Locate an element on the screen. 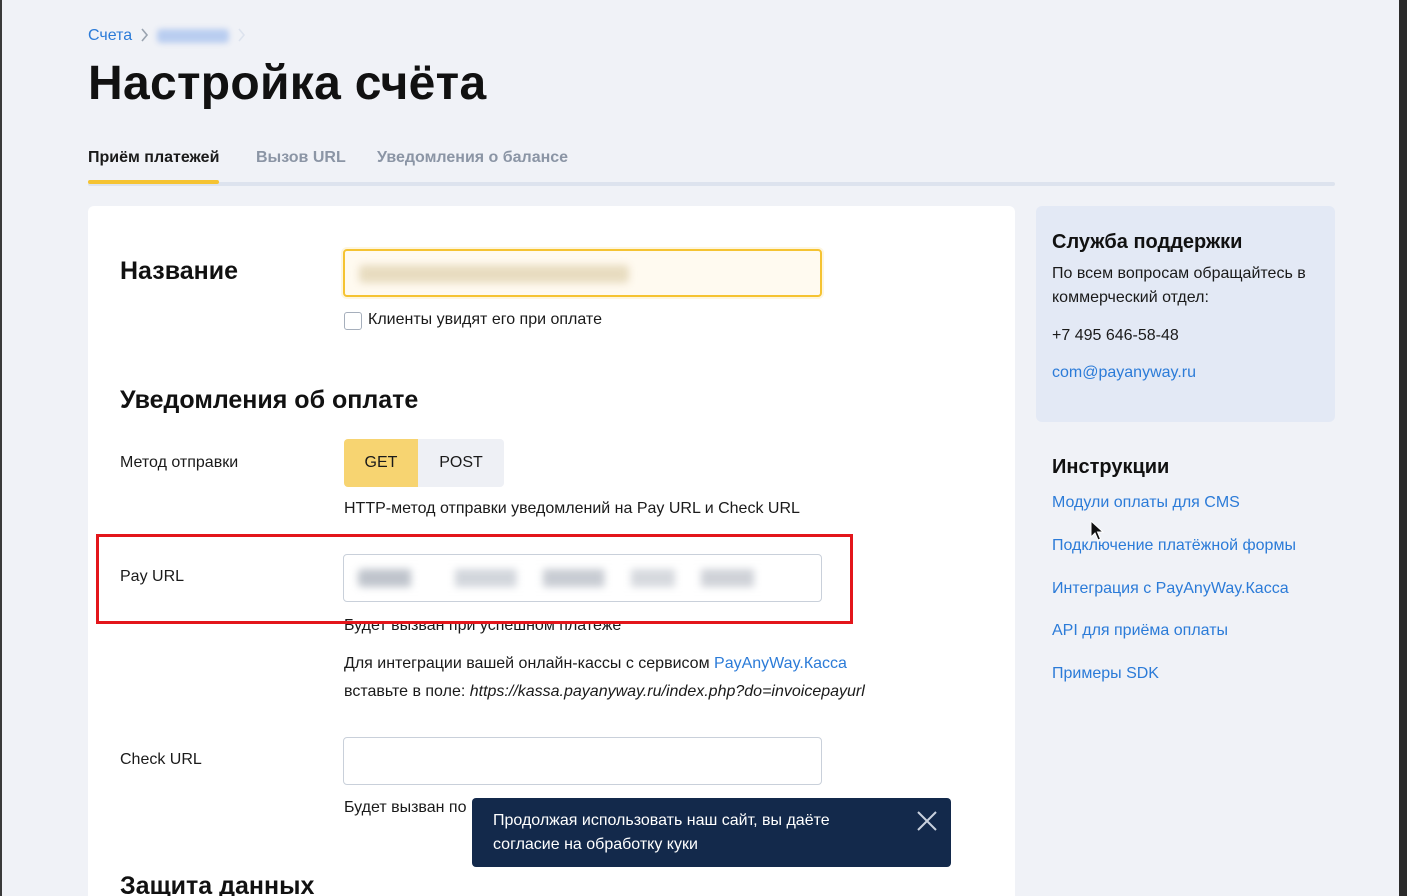 Image resolution: width=1407 pixels, height=896 pixels. method-label: Метод отправки is located at coordinates (179, 462).